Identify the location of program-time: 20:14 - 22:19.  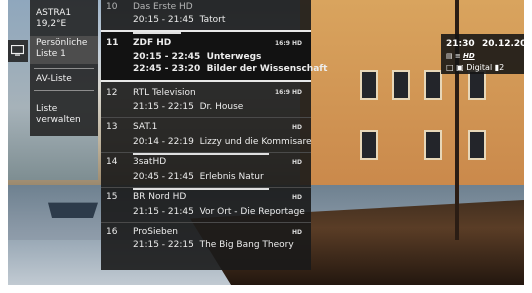
(163, 142).